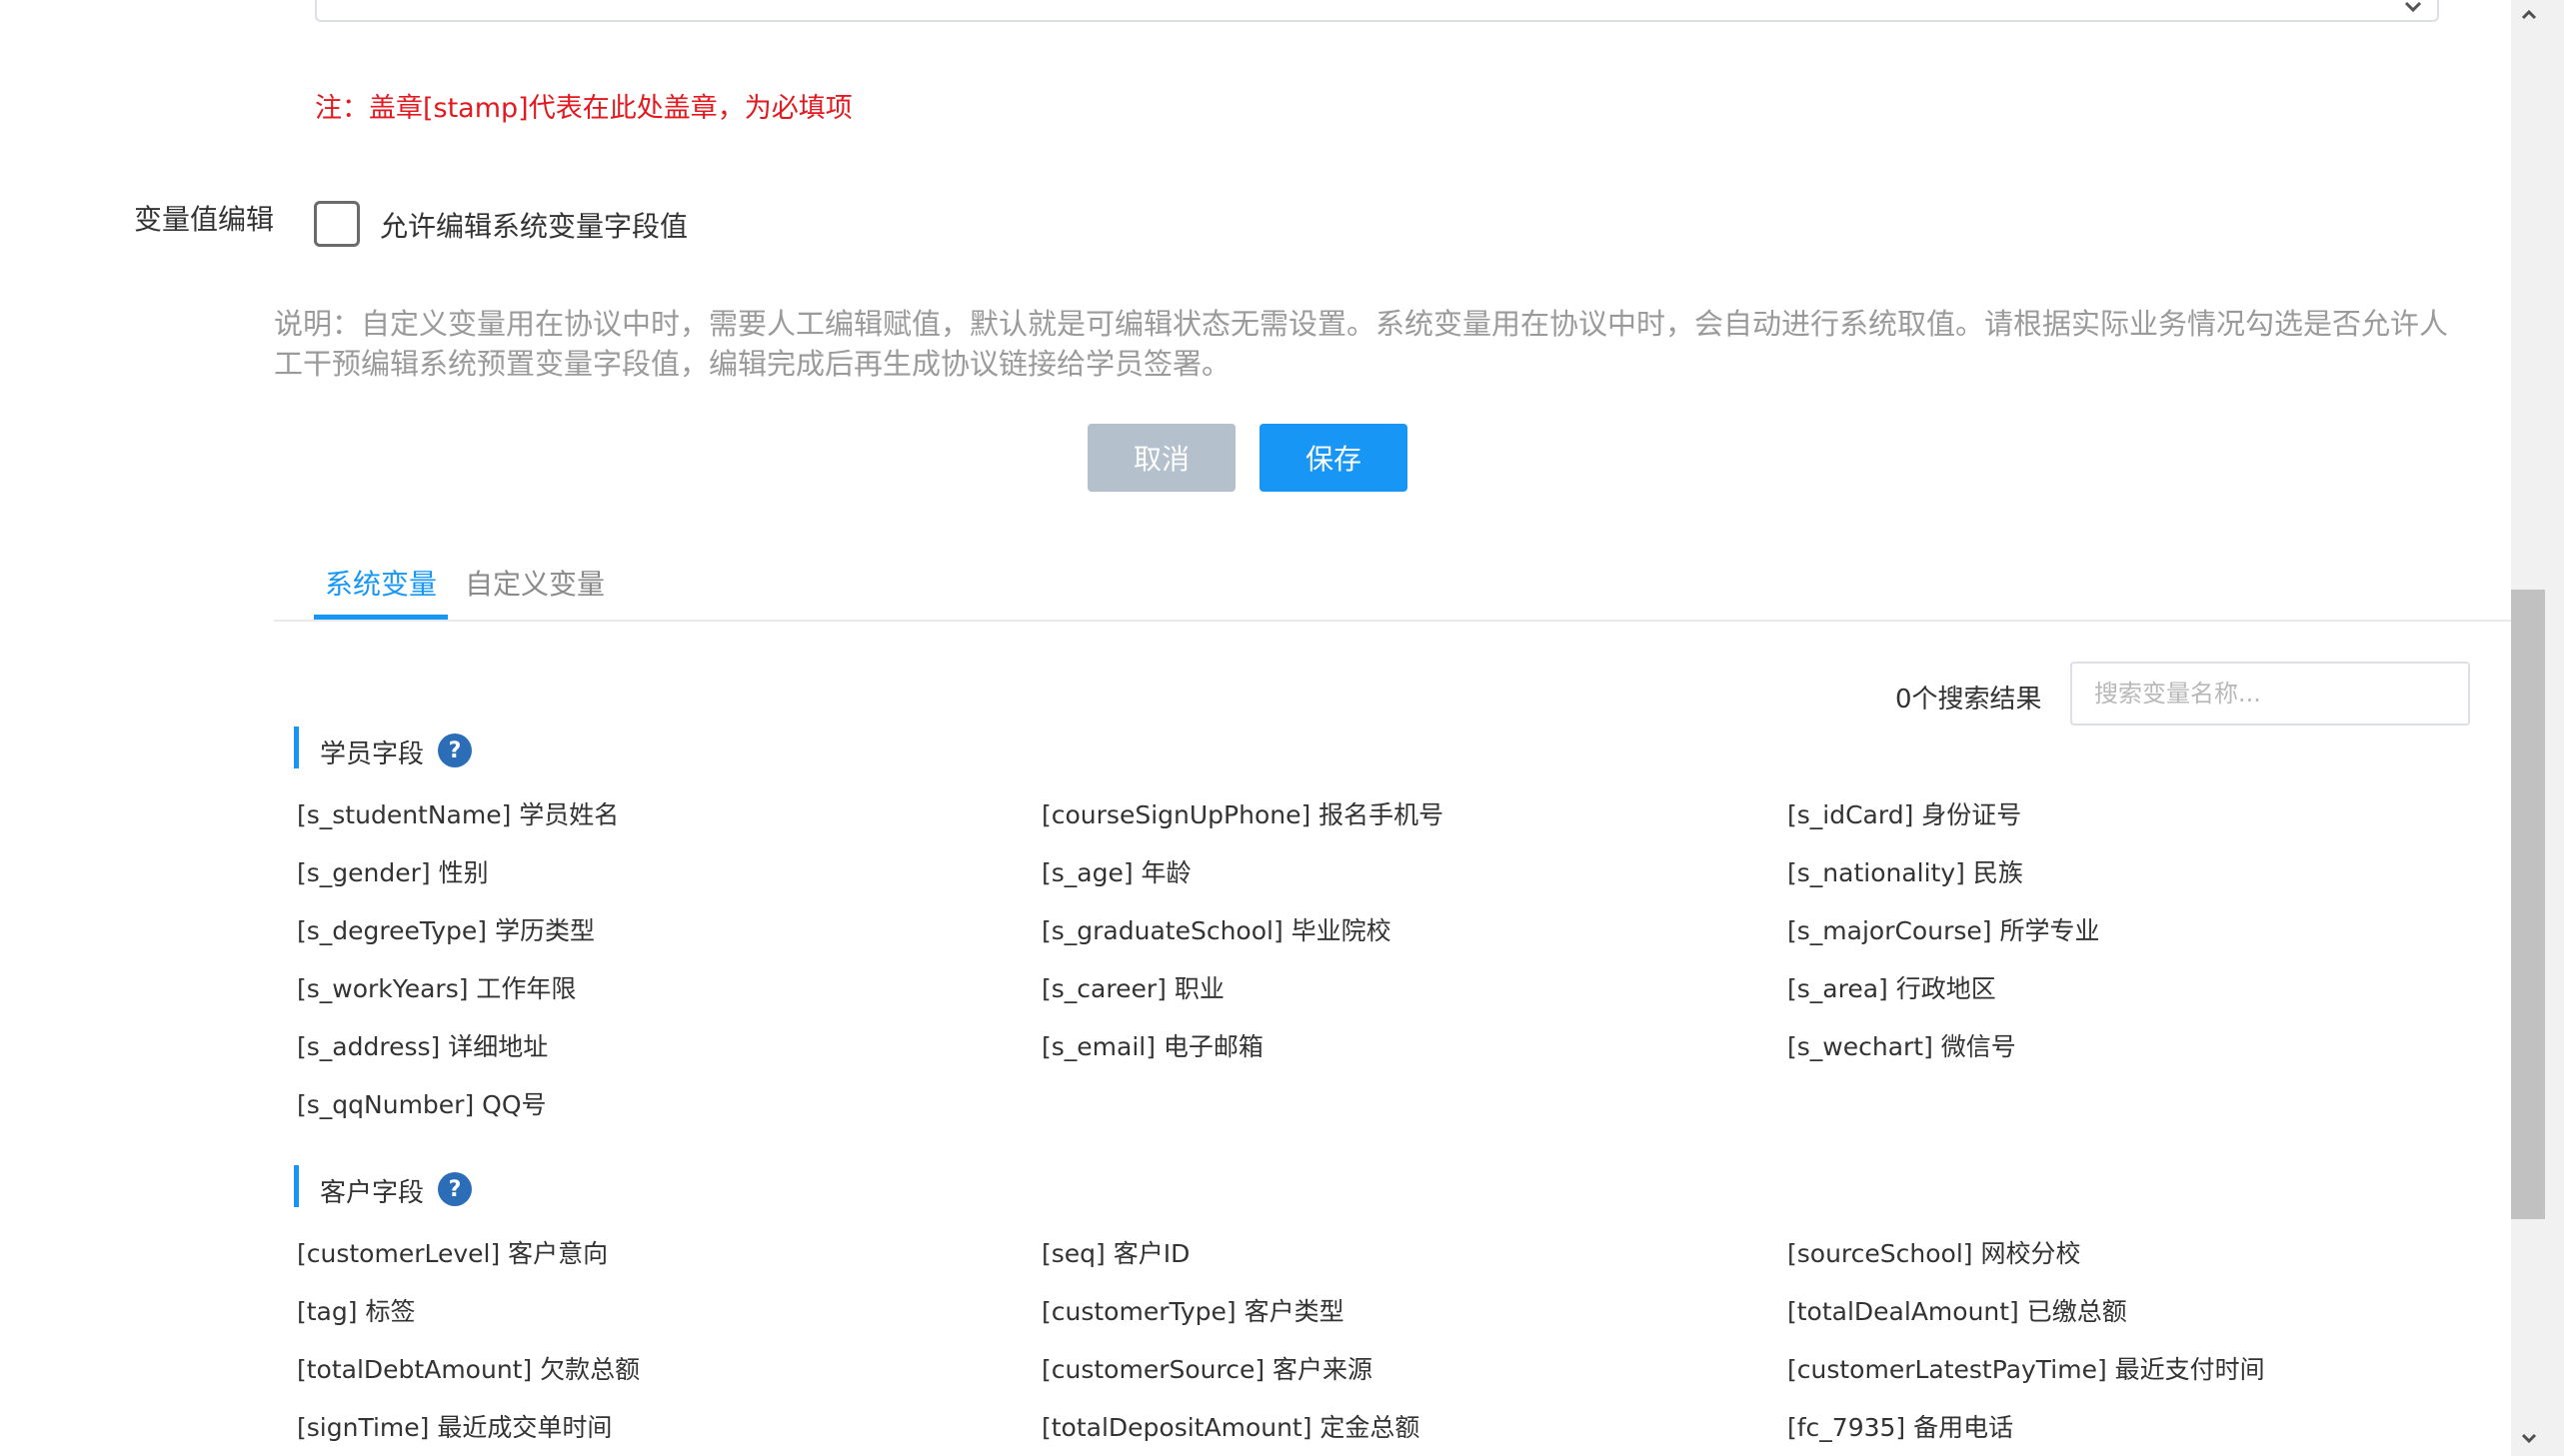  I want to click on variable-item: [s_idCard] 身份证号, so click(1904, 813).